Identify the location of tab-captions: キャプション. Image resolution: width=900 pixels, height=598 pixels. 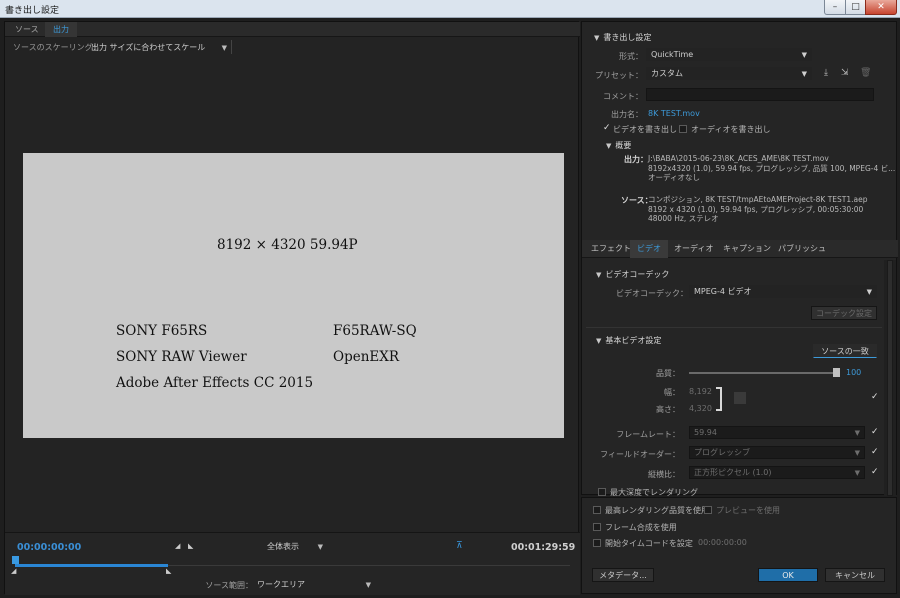
(747, 249).